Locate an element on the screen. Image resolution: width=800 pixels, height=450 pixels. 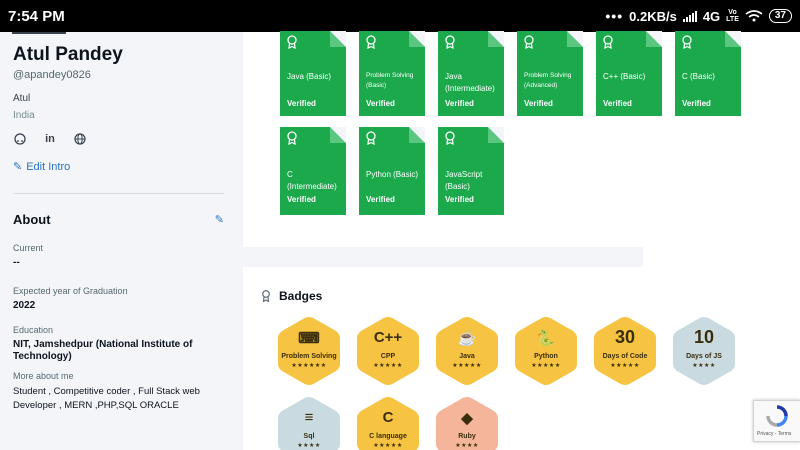
certificate-name: Java (Intermediate) is located at coordinates (470, 82).